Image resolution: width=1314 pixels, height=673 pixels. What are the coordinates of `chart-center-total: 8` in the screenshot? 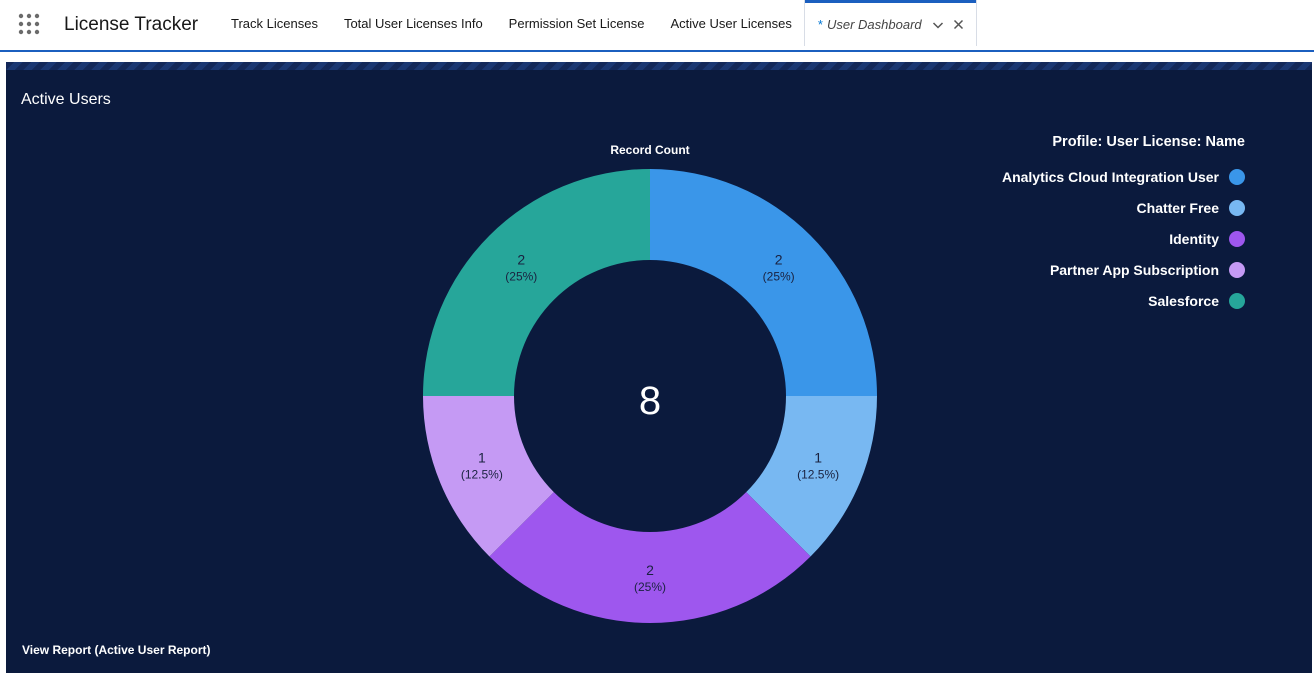 It's located at (650, 401).